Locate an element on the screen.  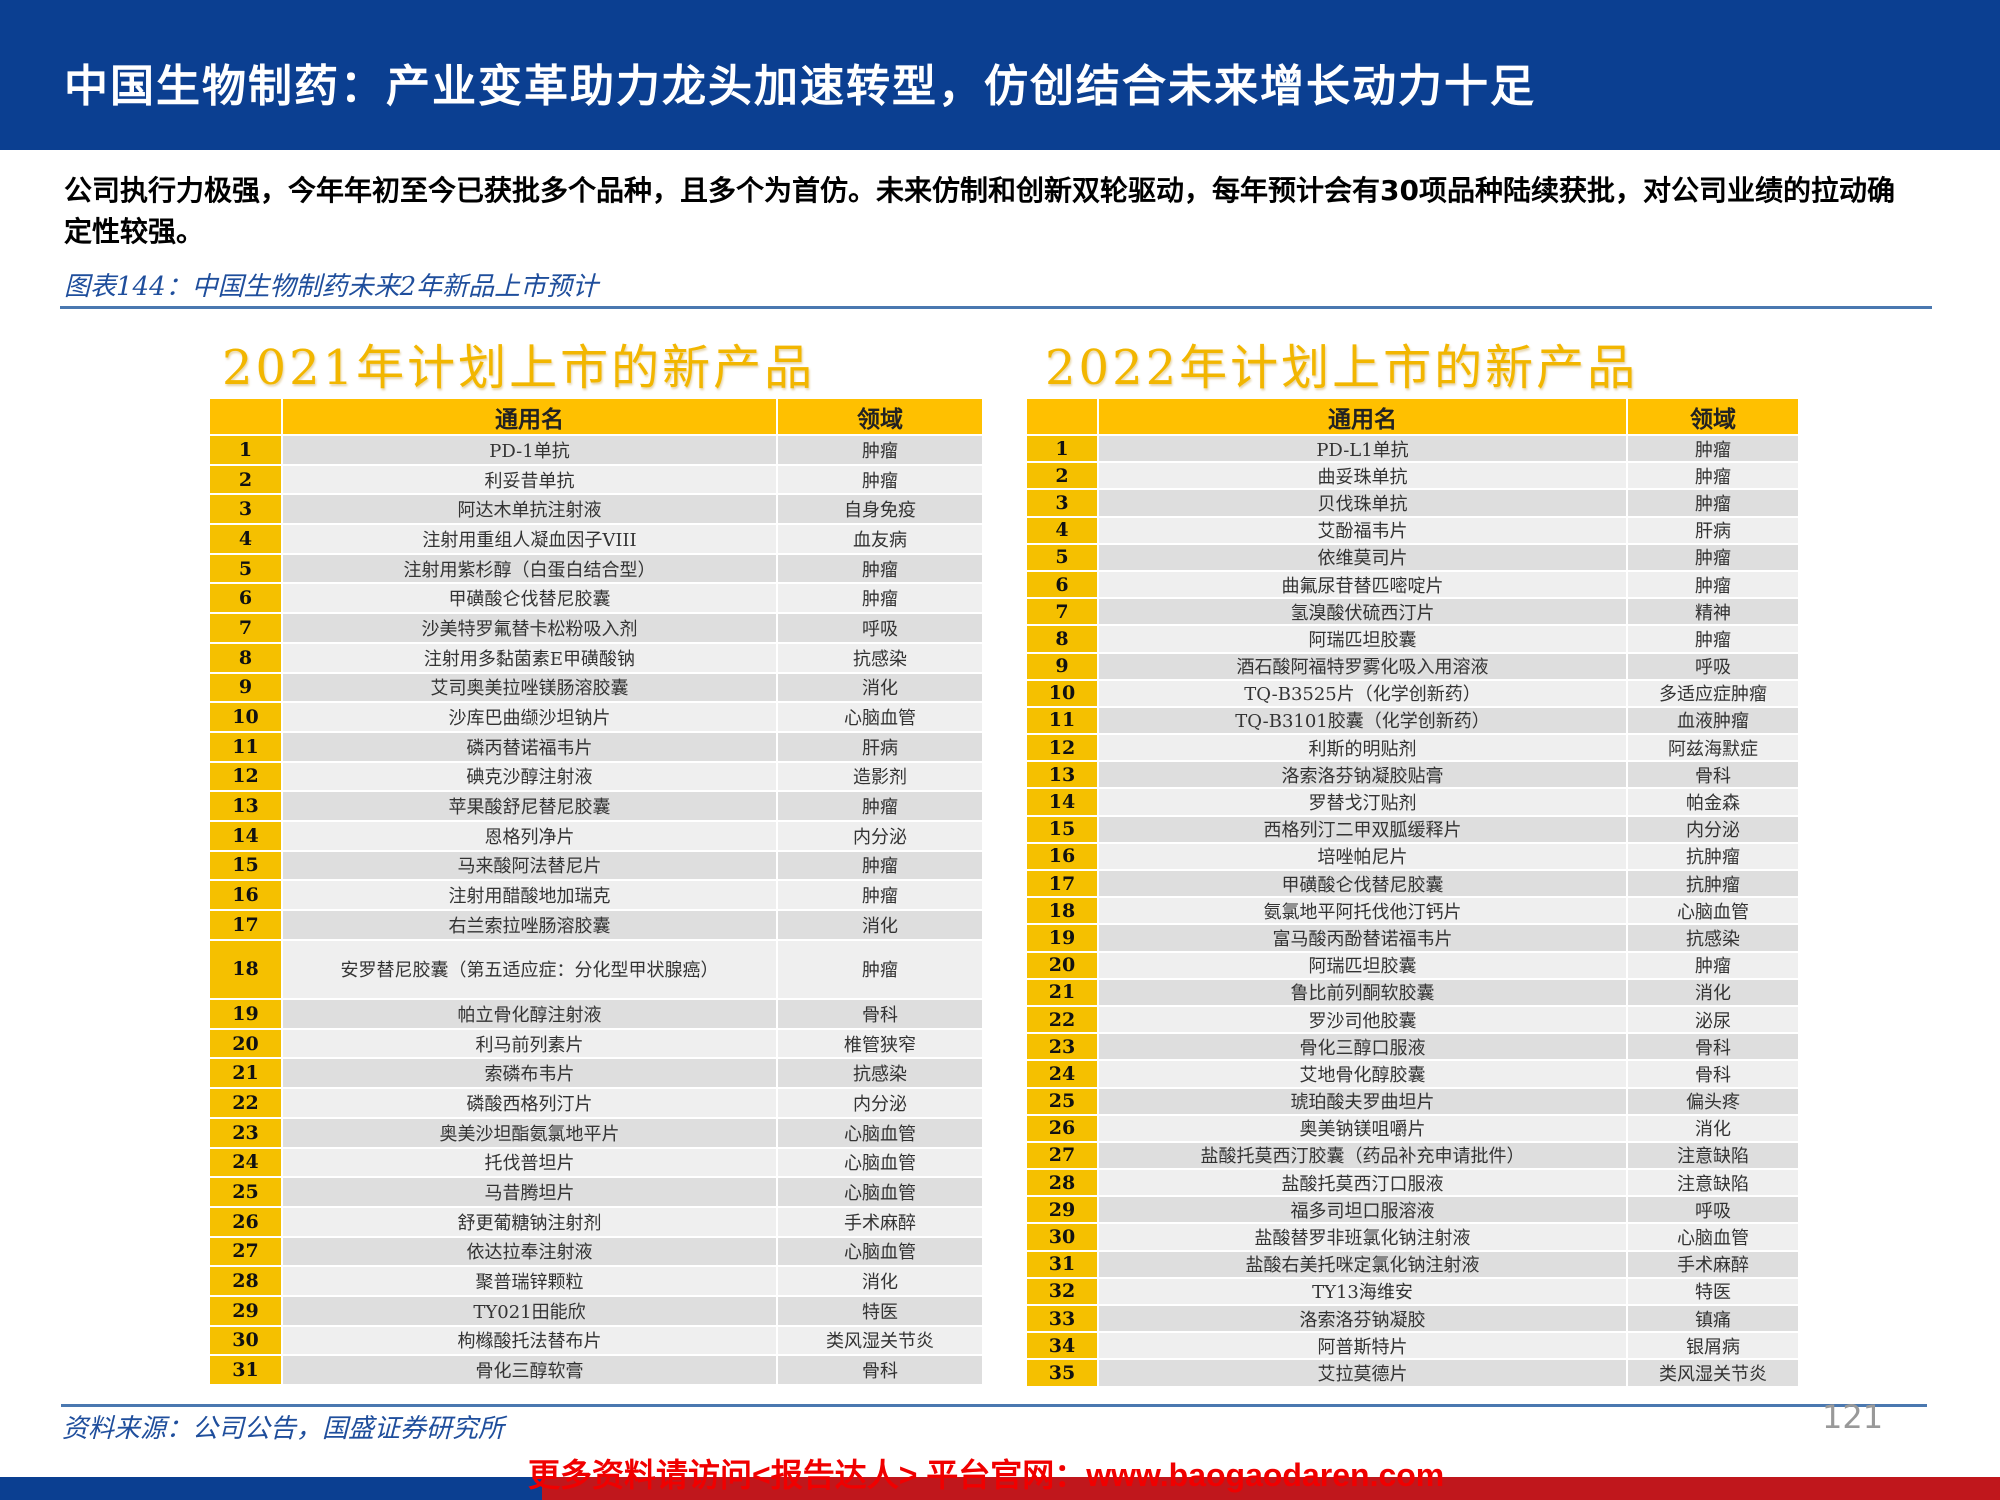
table-row: 5 注射用紫杉醇（白蛋白结合型） 肿瘤 is located at coordinates (597, 568).